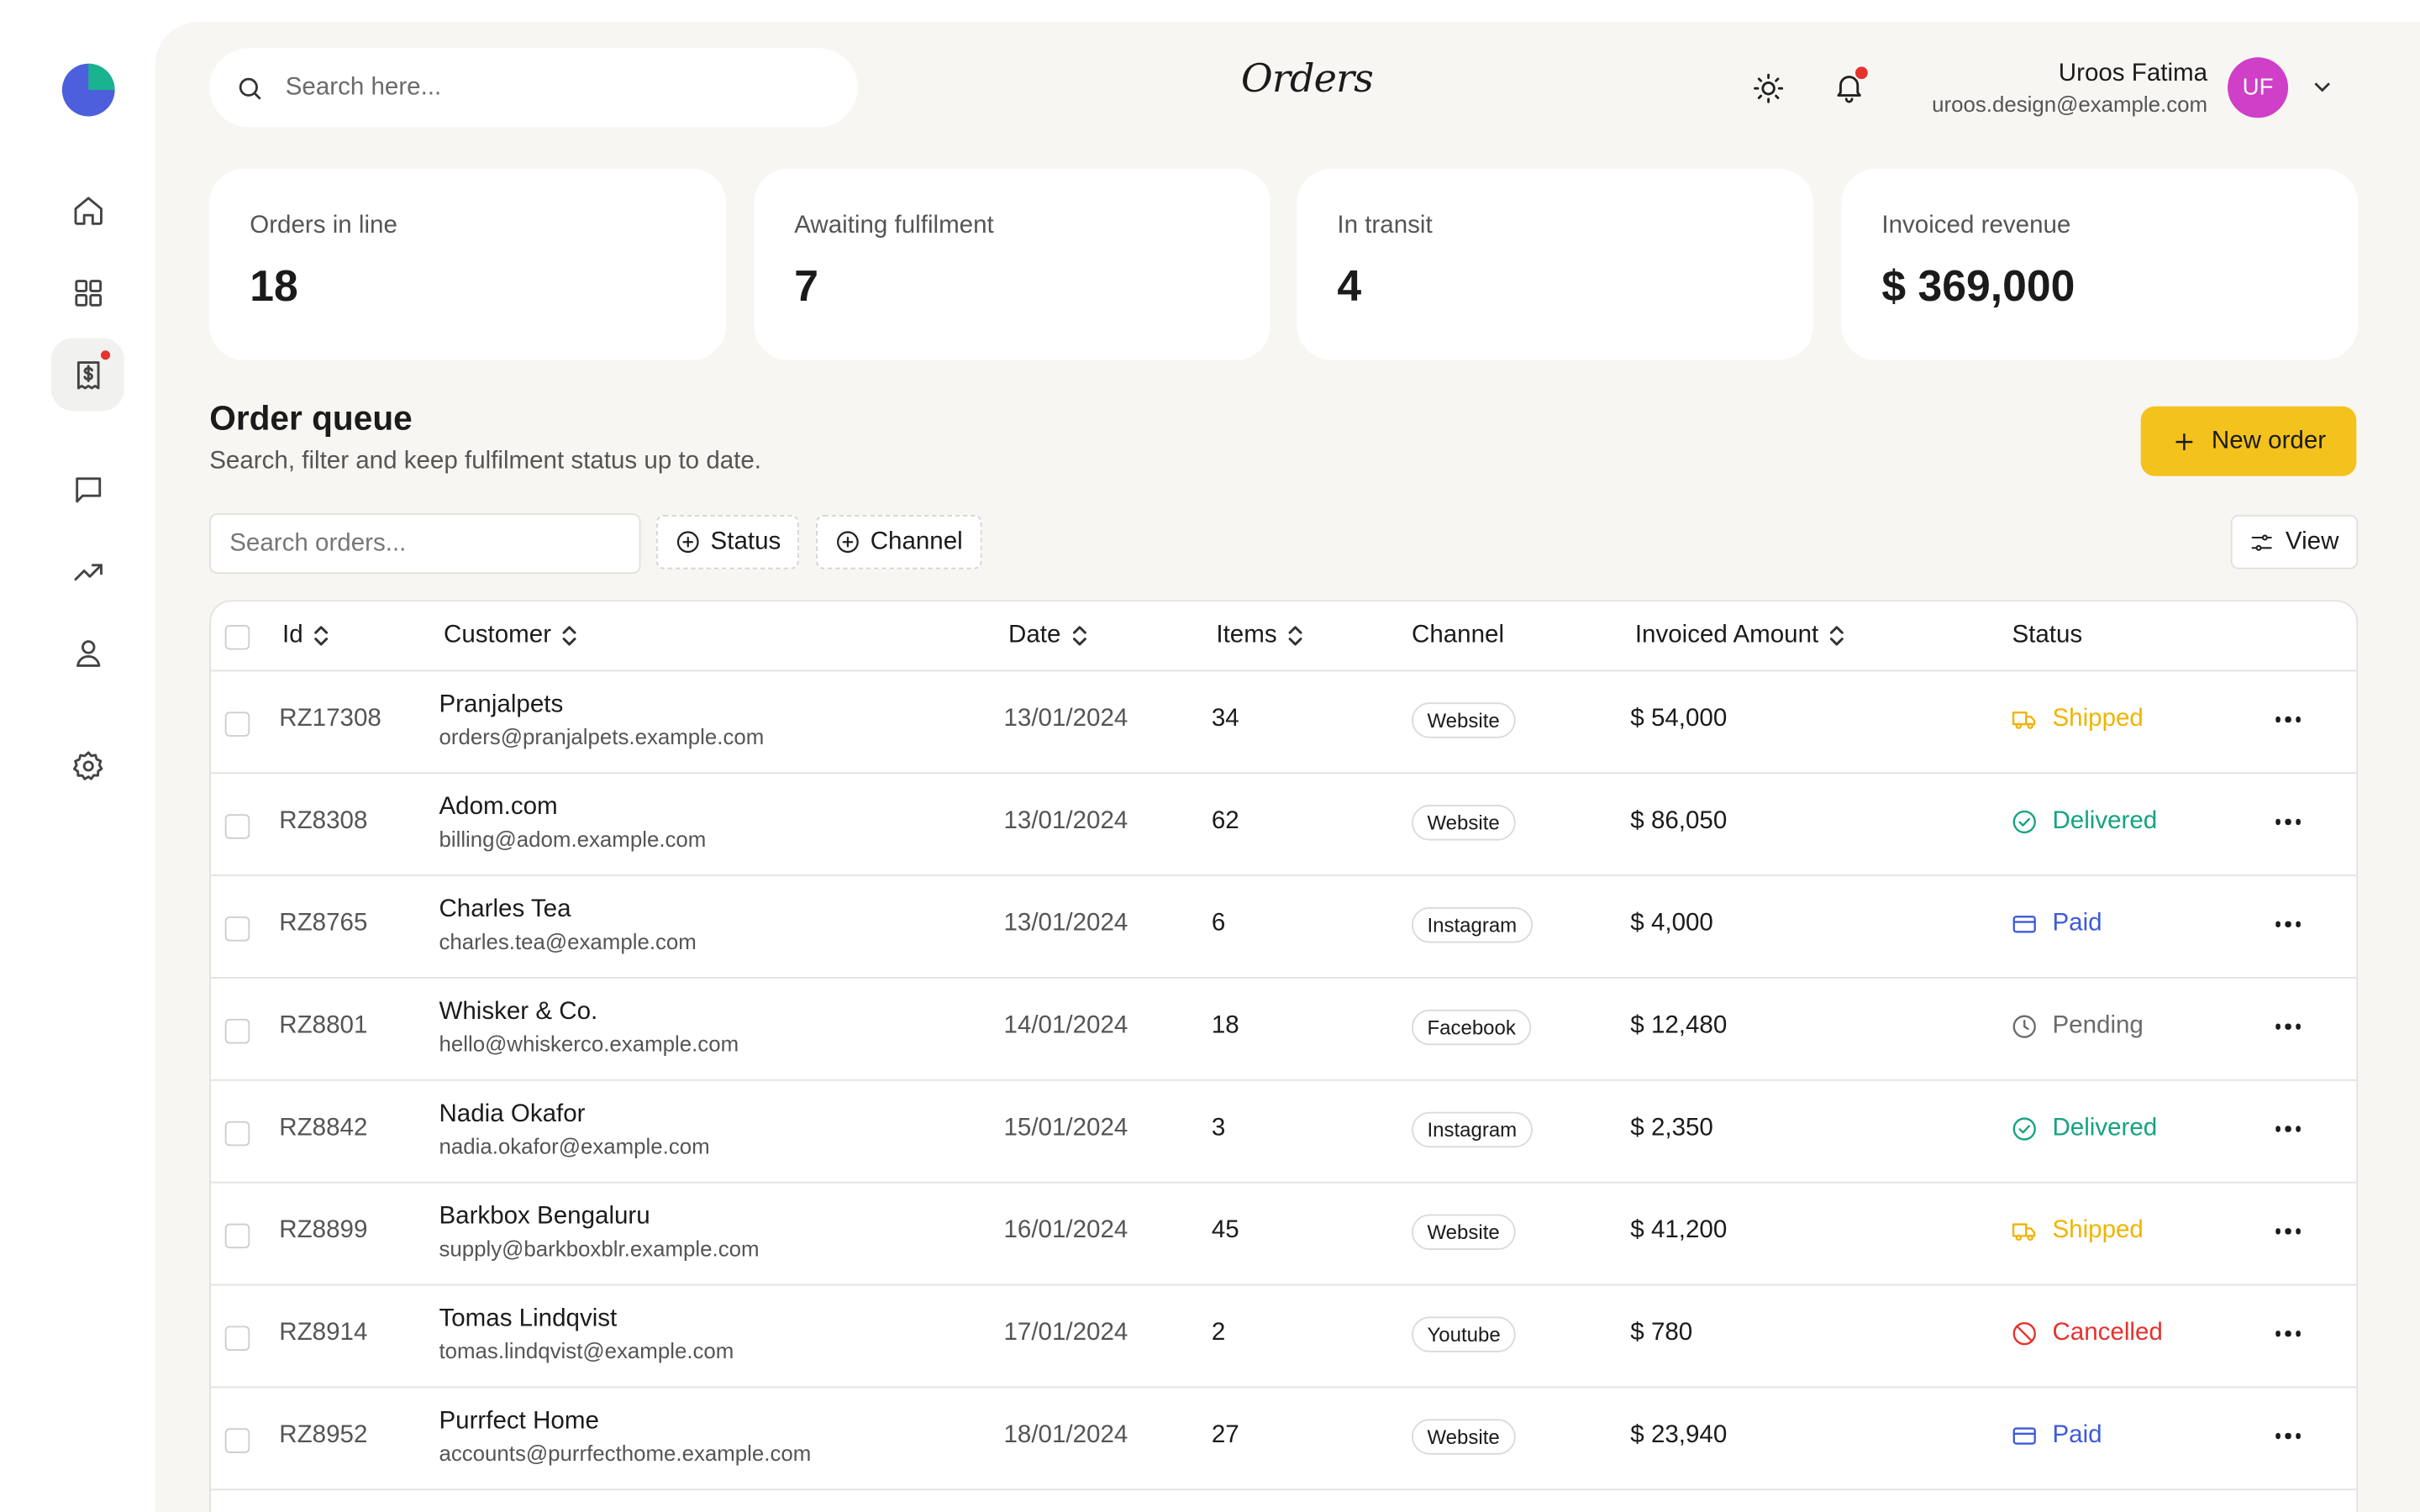  What do you see at coordinates (1464, 720) in the screenshot?
I see `channel-badge: Website` at bounding box center [1464, 720].